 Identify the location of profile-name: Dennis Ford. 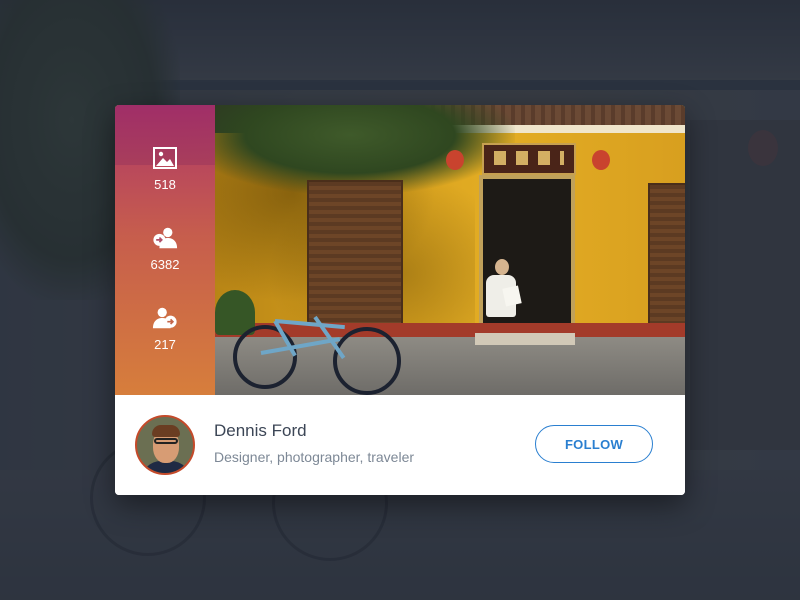
(260, 431).